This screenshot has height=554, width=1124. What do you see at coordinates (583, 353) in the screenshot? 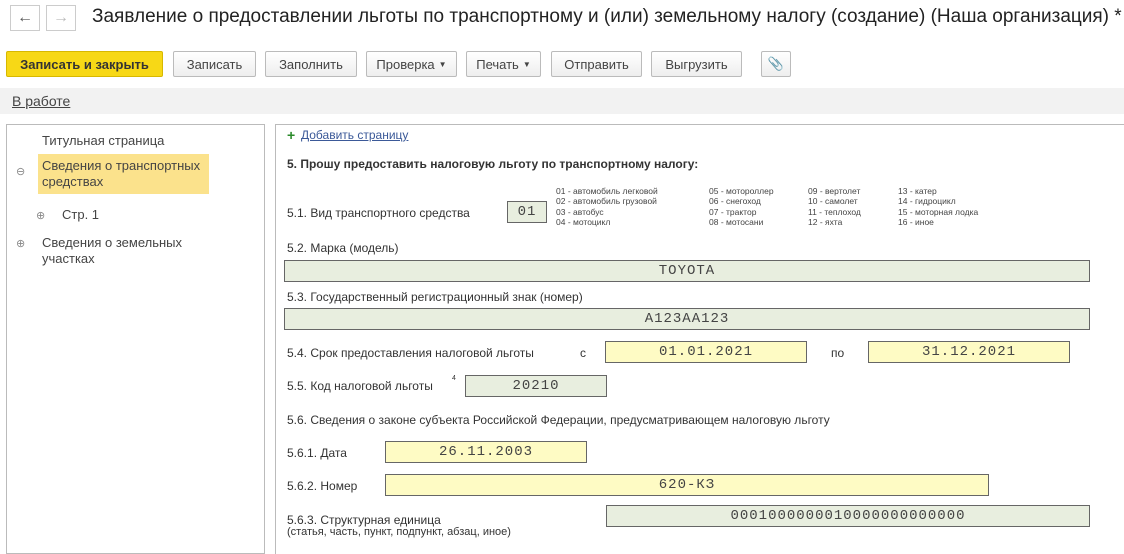
I see `from-label: с` at bounding box center [583, 353].